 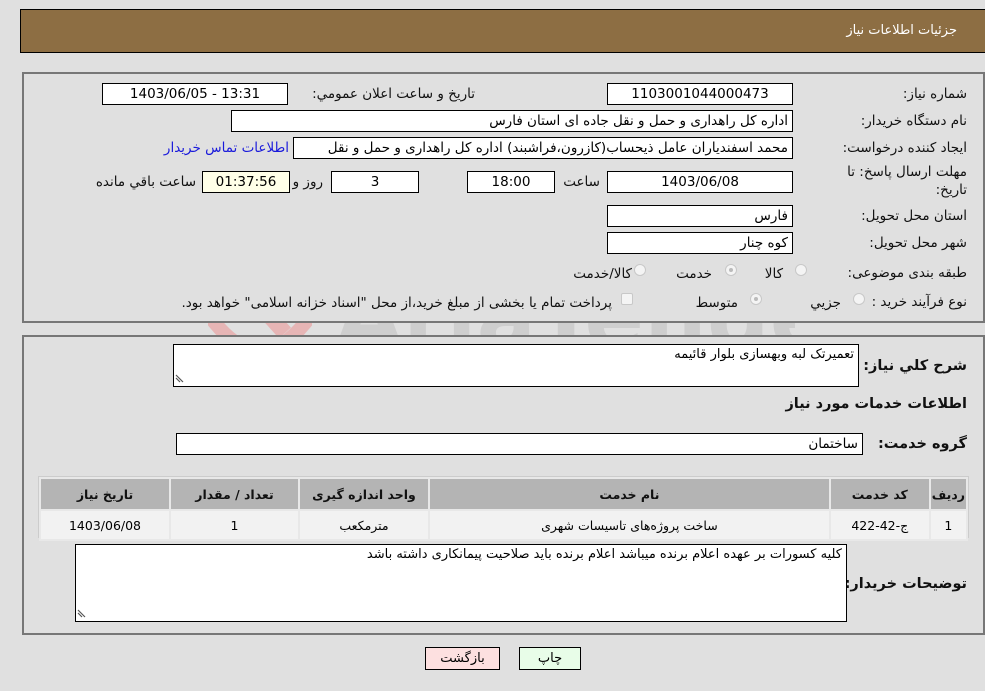 What do you see at coordinates (393, 94) in the screenshot?
I see `announce-label: تاریخ و ساعت اعلان عمومي:` at bounding box center [393, 94].